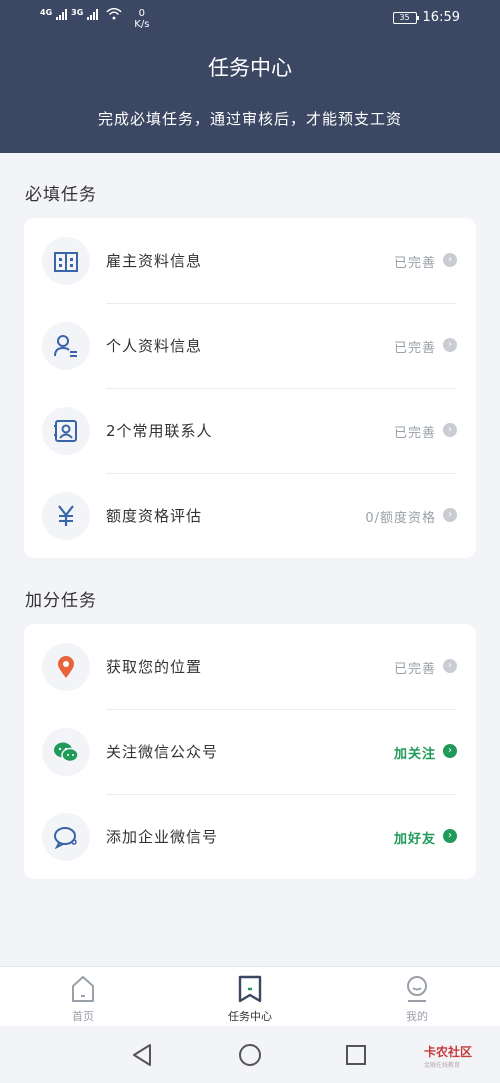 This screenshot has height=1083, width=500. I want to click on task-status: 0/额度资格, so click(400, 518).